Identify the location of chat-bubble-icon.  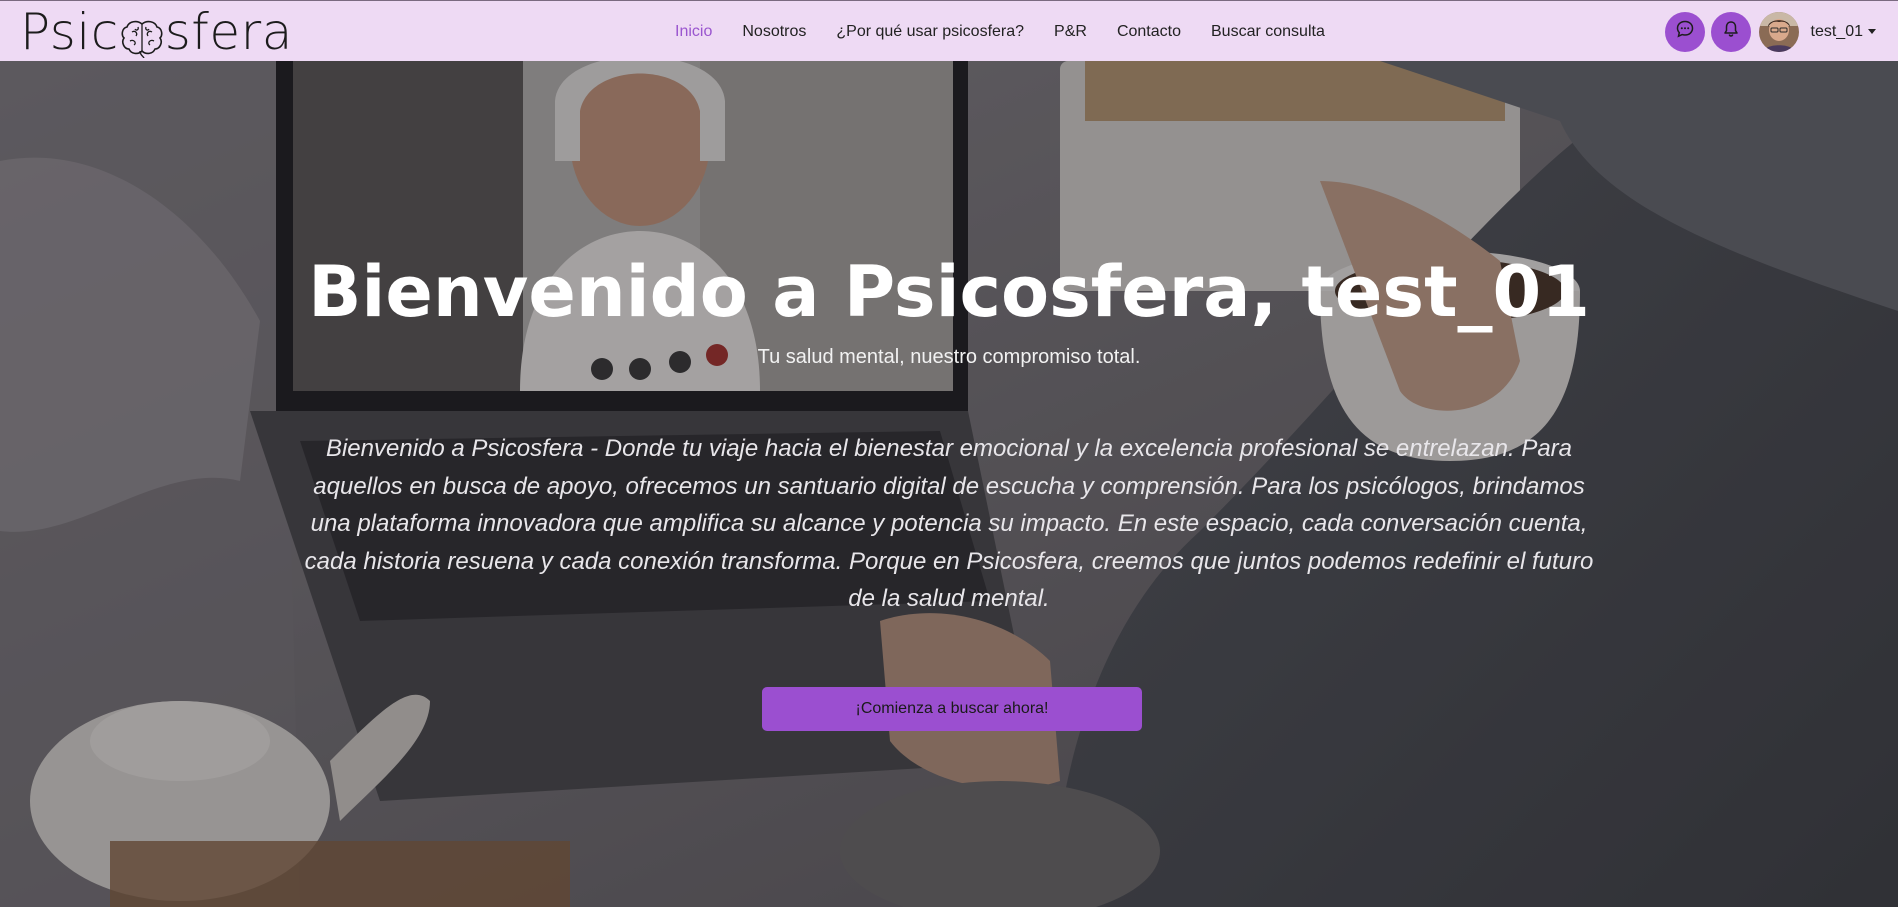
(1685, 31).